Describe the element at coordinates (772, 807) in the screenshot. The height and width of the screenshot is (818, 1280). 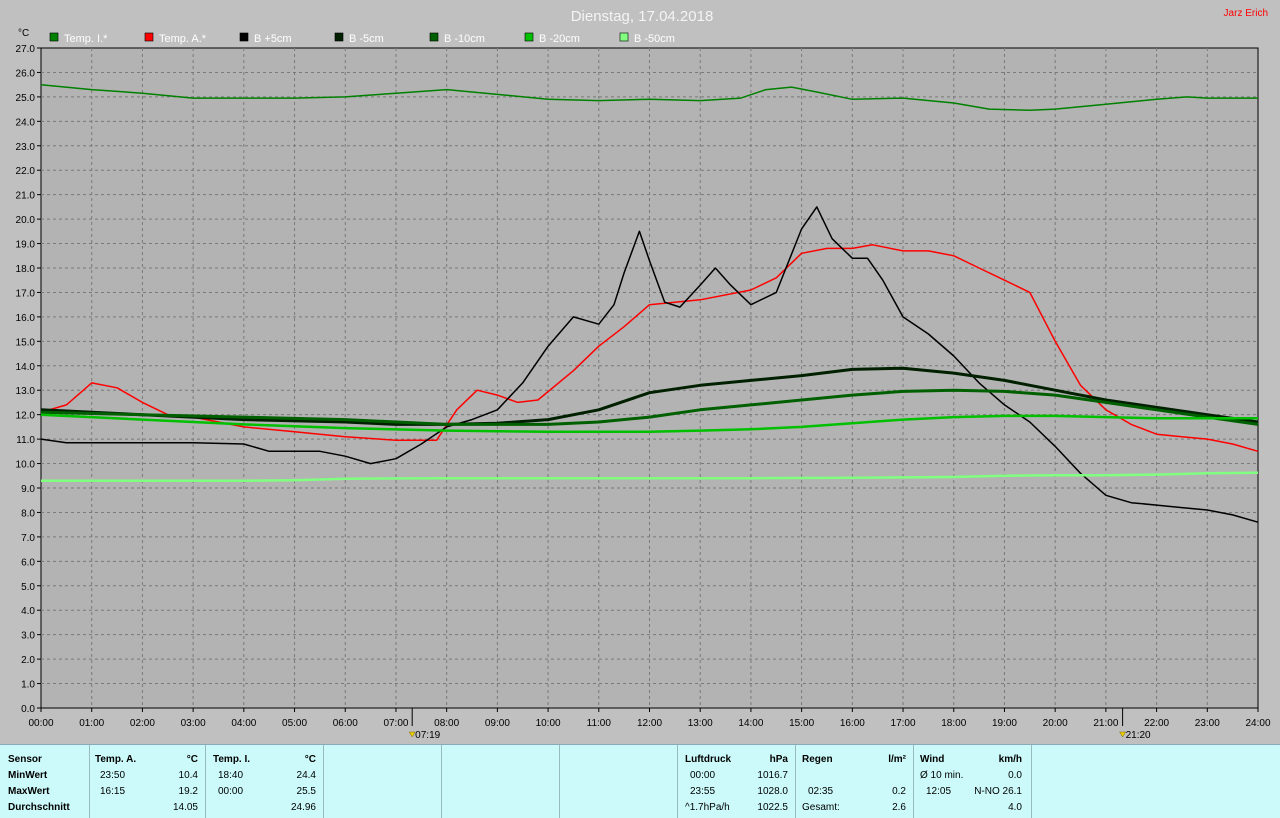
I see `pressure-trend-value: 1022.5` at that location.